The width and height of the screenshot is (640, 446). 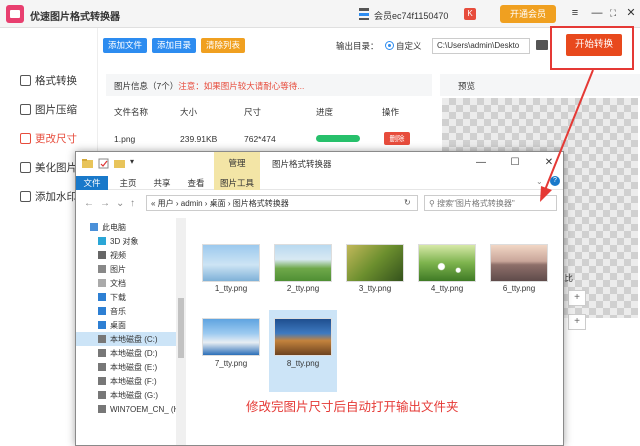 What do you see at coordinates (134, 367) in the screenshot?
I see `nav-label: 本地磁盘 (E:)` at bounding box center [134, 367].